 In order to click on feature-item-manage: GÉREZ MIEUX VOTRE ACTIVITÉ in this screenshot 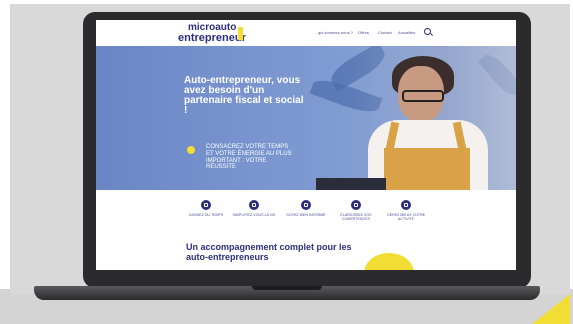, I will do `click(406, 211)`.